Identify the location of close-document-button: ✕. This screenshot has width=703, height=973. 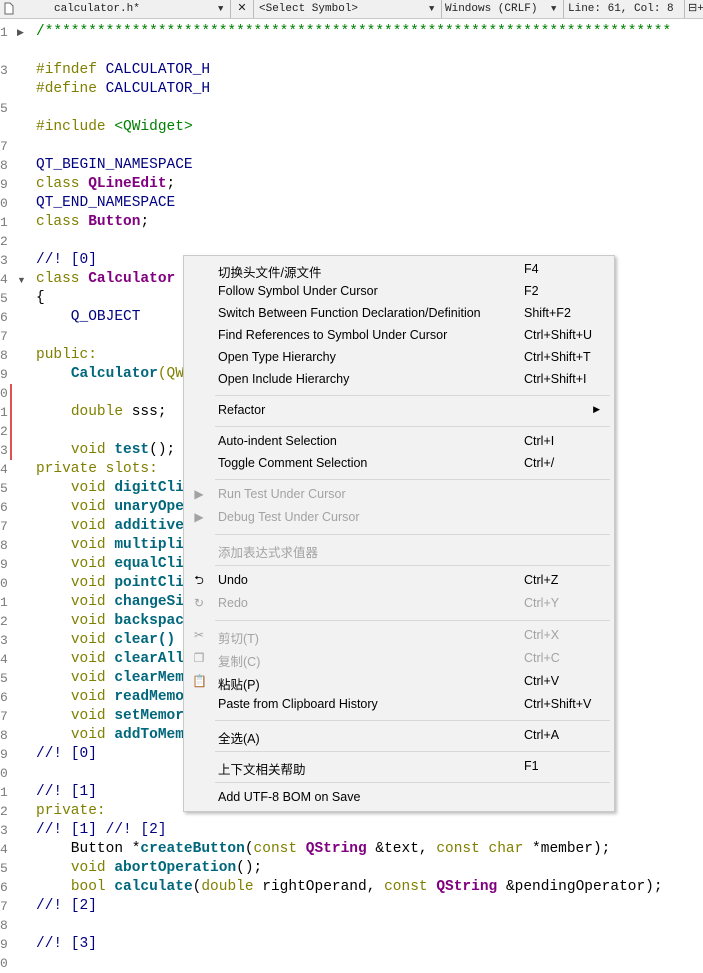
(242, 9).